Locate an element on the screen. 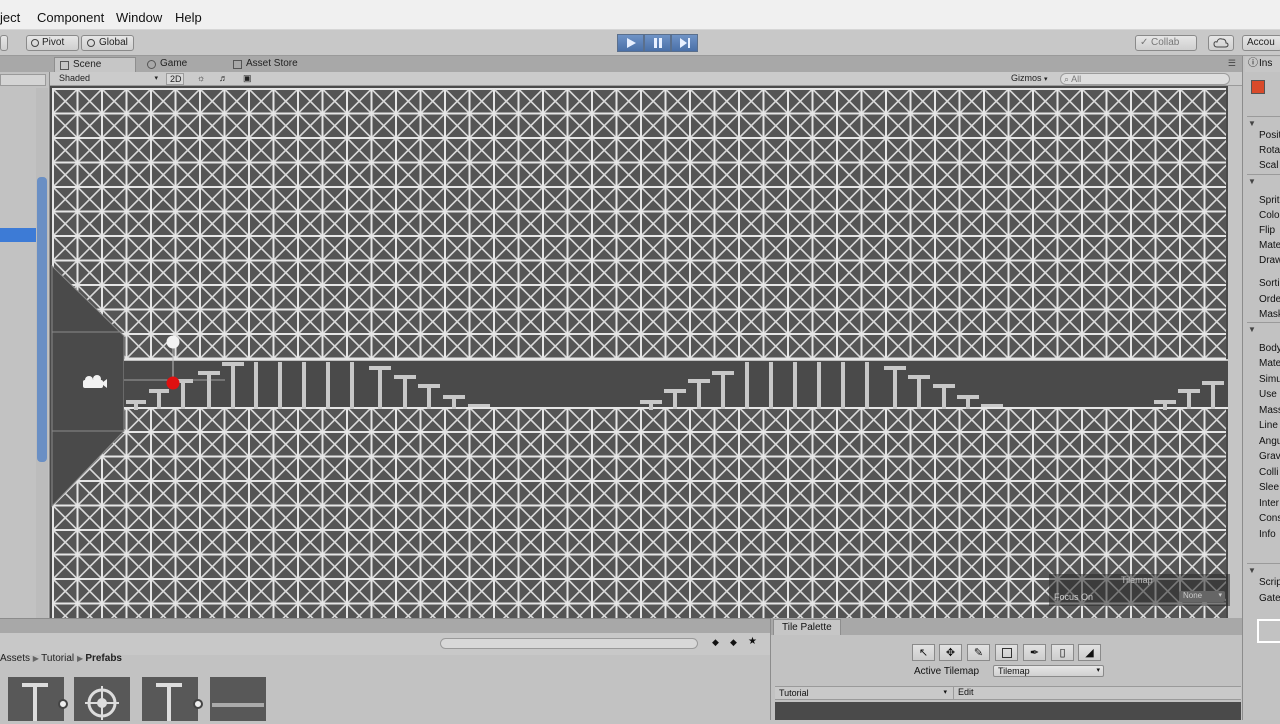  palette-dropdown: Tutorial ▾ is located at coordinates (864, 693).